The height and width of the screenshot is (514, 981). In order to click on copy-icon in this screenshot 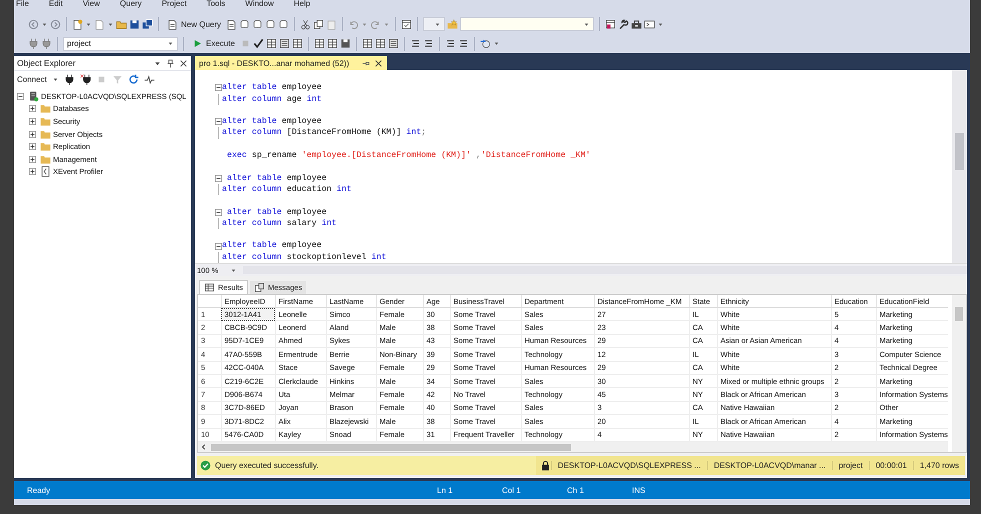, I will do `click(318, 24)`.